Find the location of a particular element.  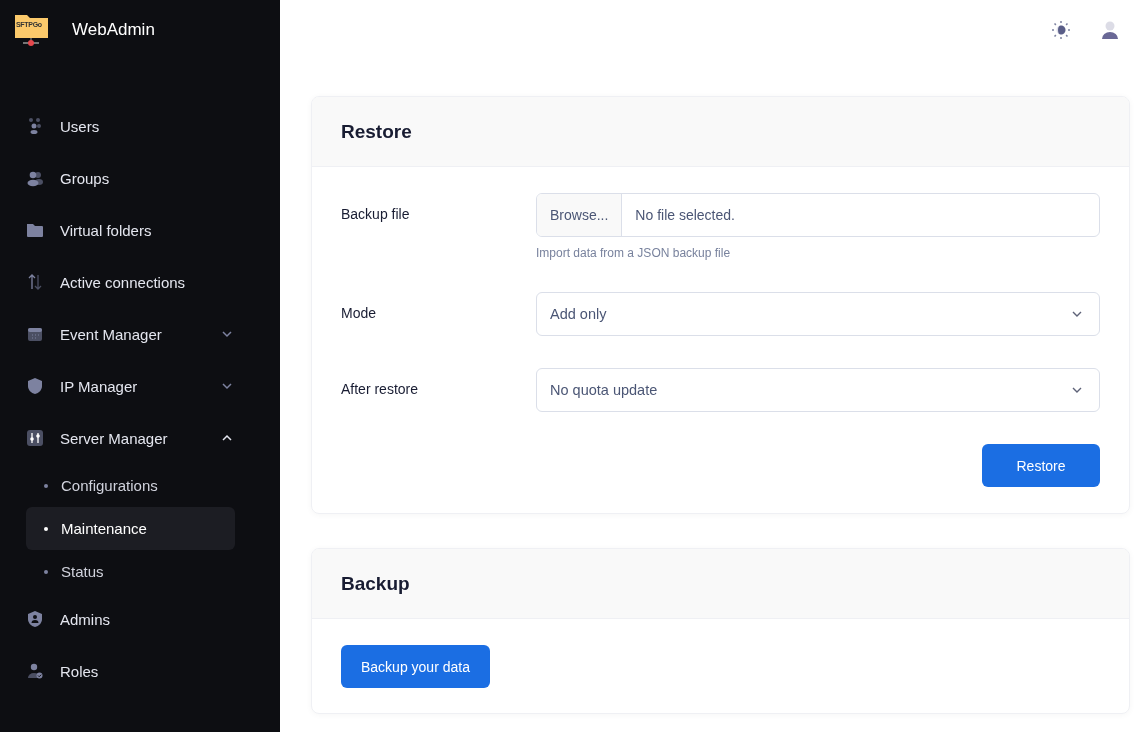

sidebar-subitem: Configurations is located at coordinates (130, 485).